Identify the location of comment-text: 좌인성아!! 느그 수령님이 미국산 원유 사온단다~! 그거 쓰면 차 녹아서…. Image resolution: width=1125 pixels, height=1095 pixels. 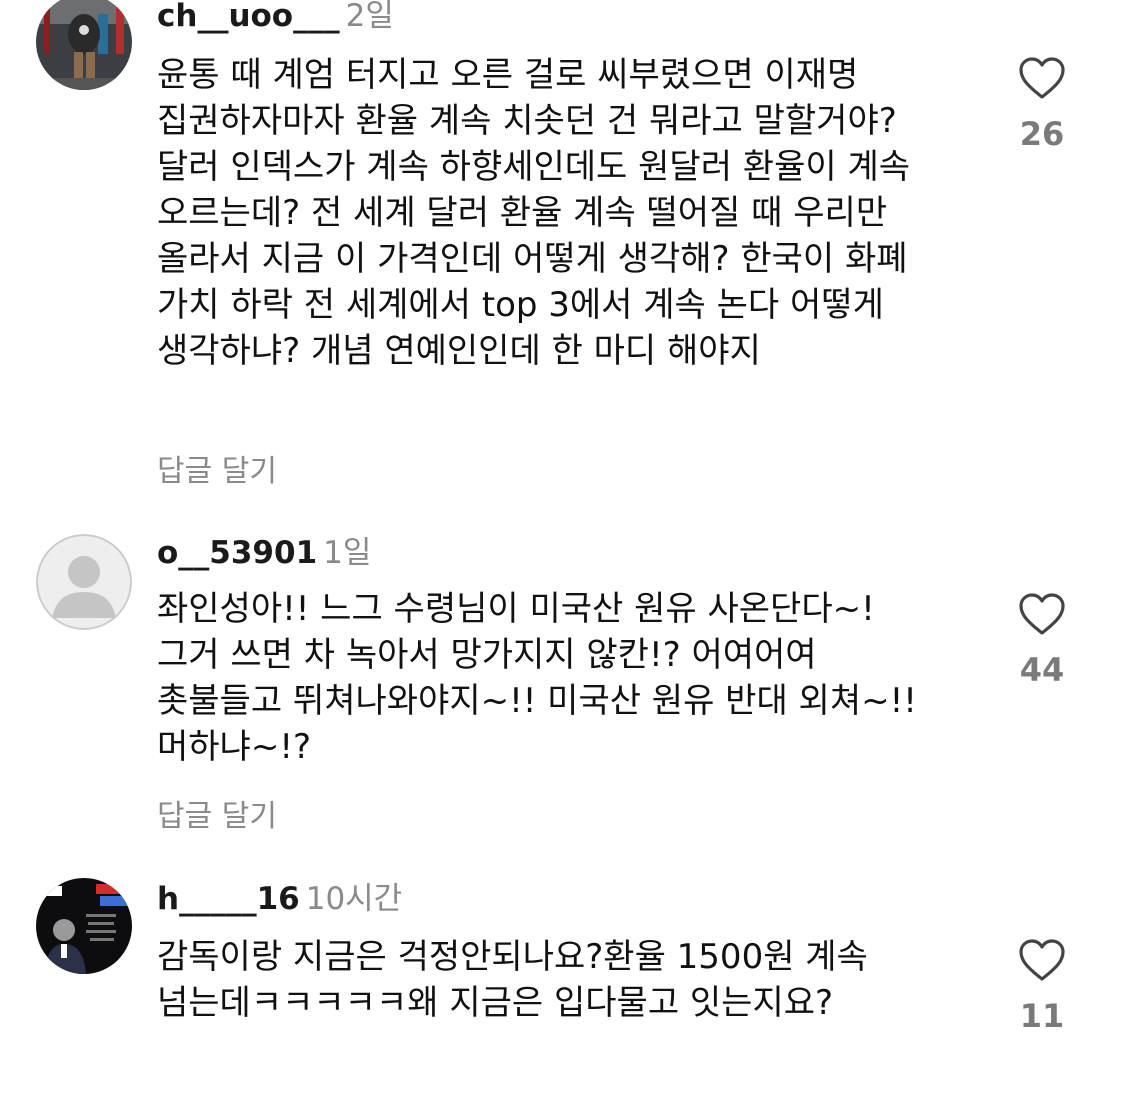
(537, 678).